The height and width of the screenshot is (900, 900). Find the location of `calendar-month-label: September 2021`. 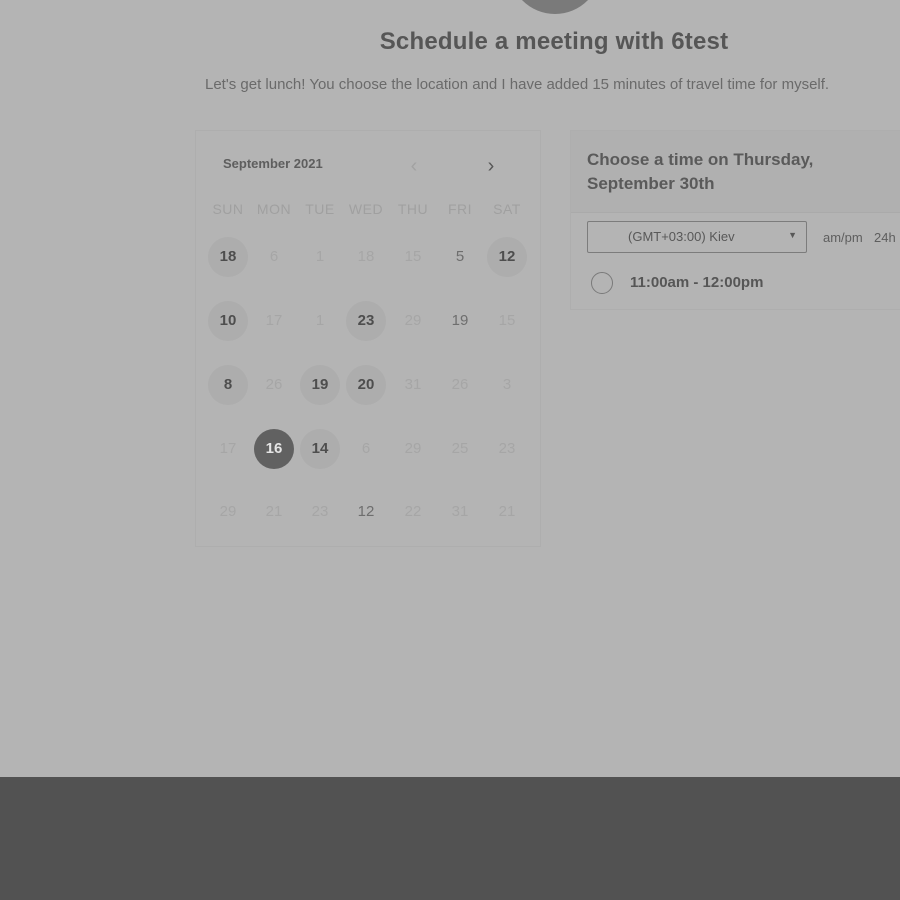

calendar-month-label: September 2021 is located at coordinates (273, 163).